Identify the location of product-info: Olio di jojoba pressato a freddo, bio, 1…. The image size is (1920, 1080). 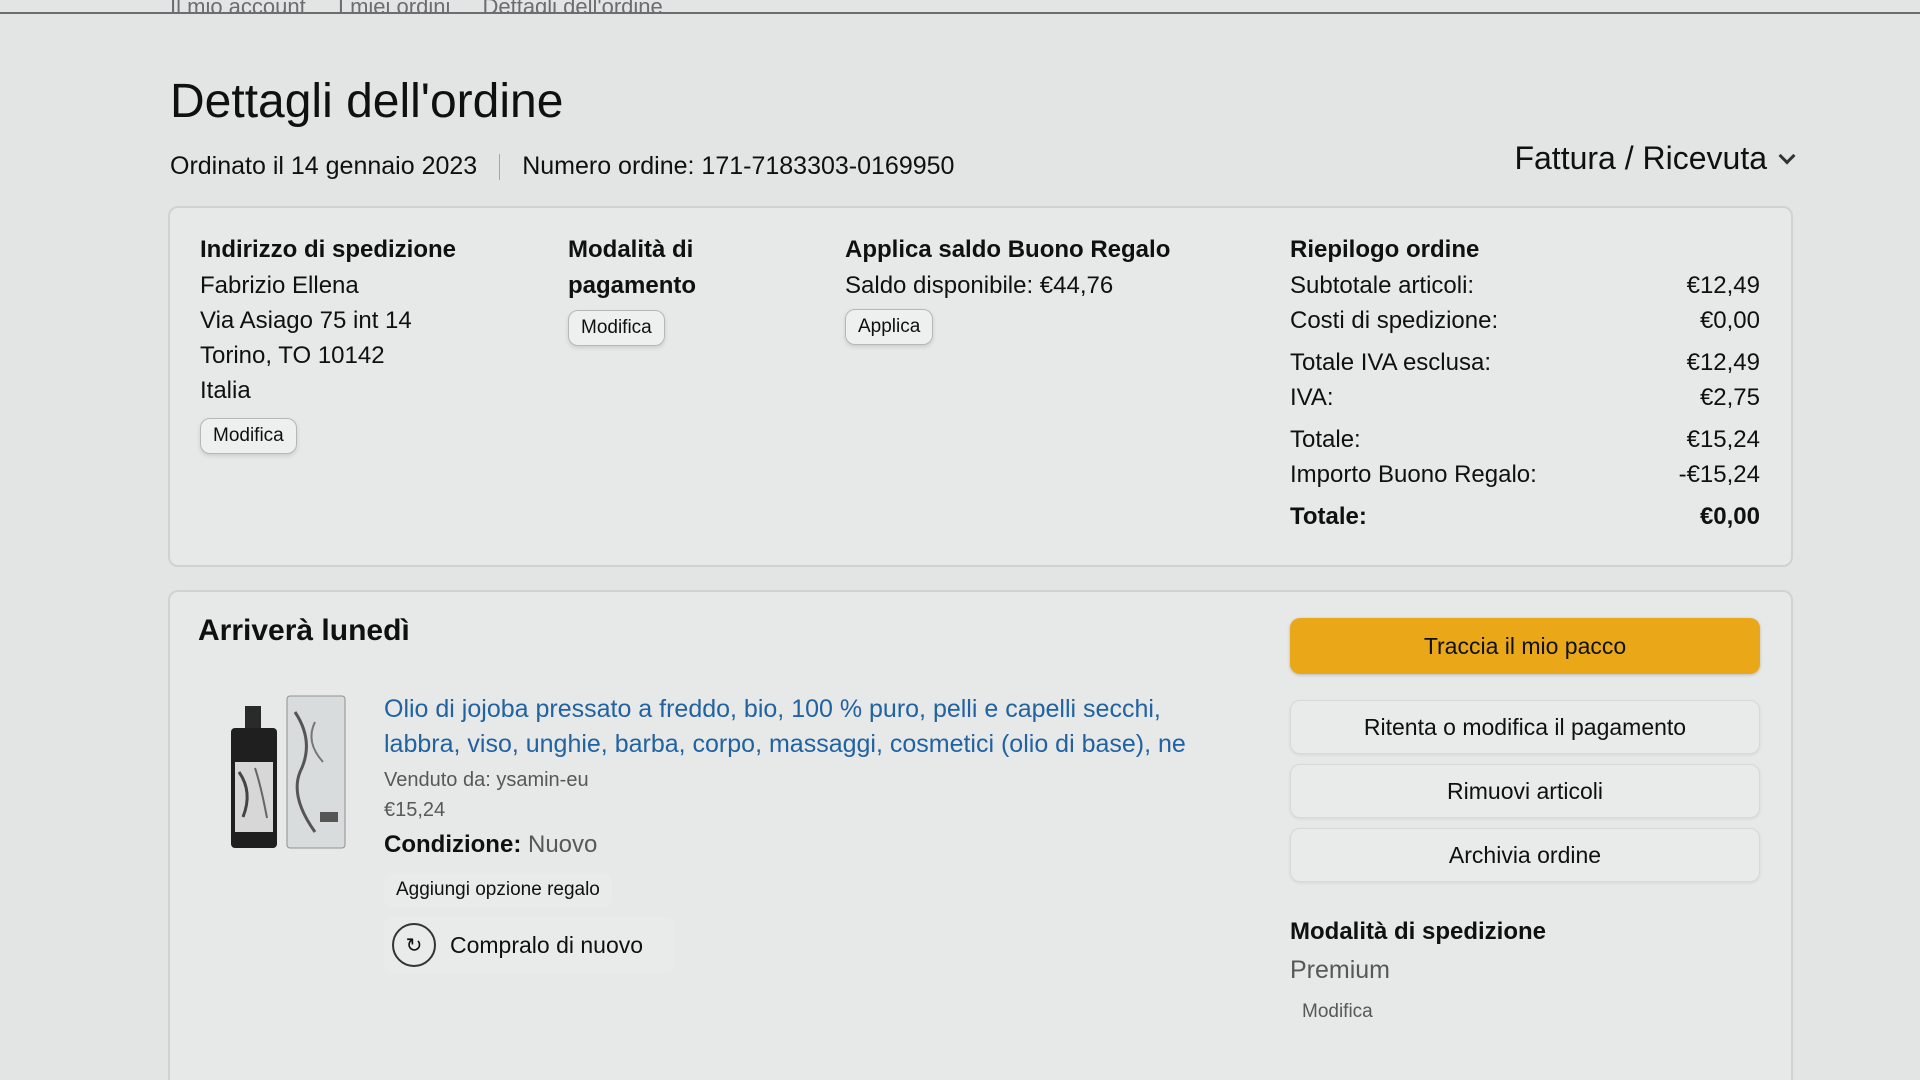
(809, 832).